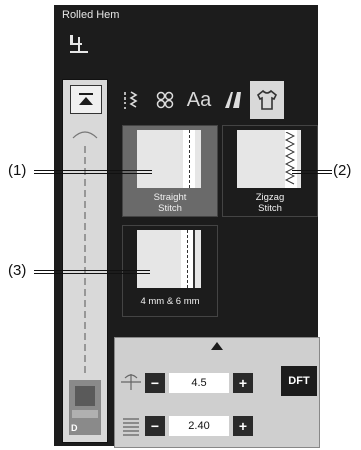 The height and width of the screenshot is (450, 361). I want to click on presser-foot-label: D, so click(74, 428).